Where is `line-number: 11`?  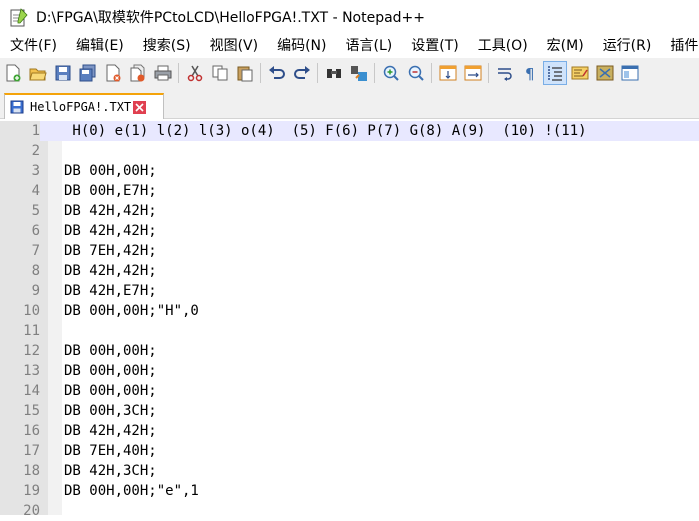 line-number: 11 is located at coordinates (31, 331).